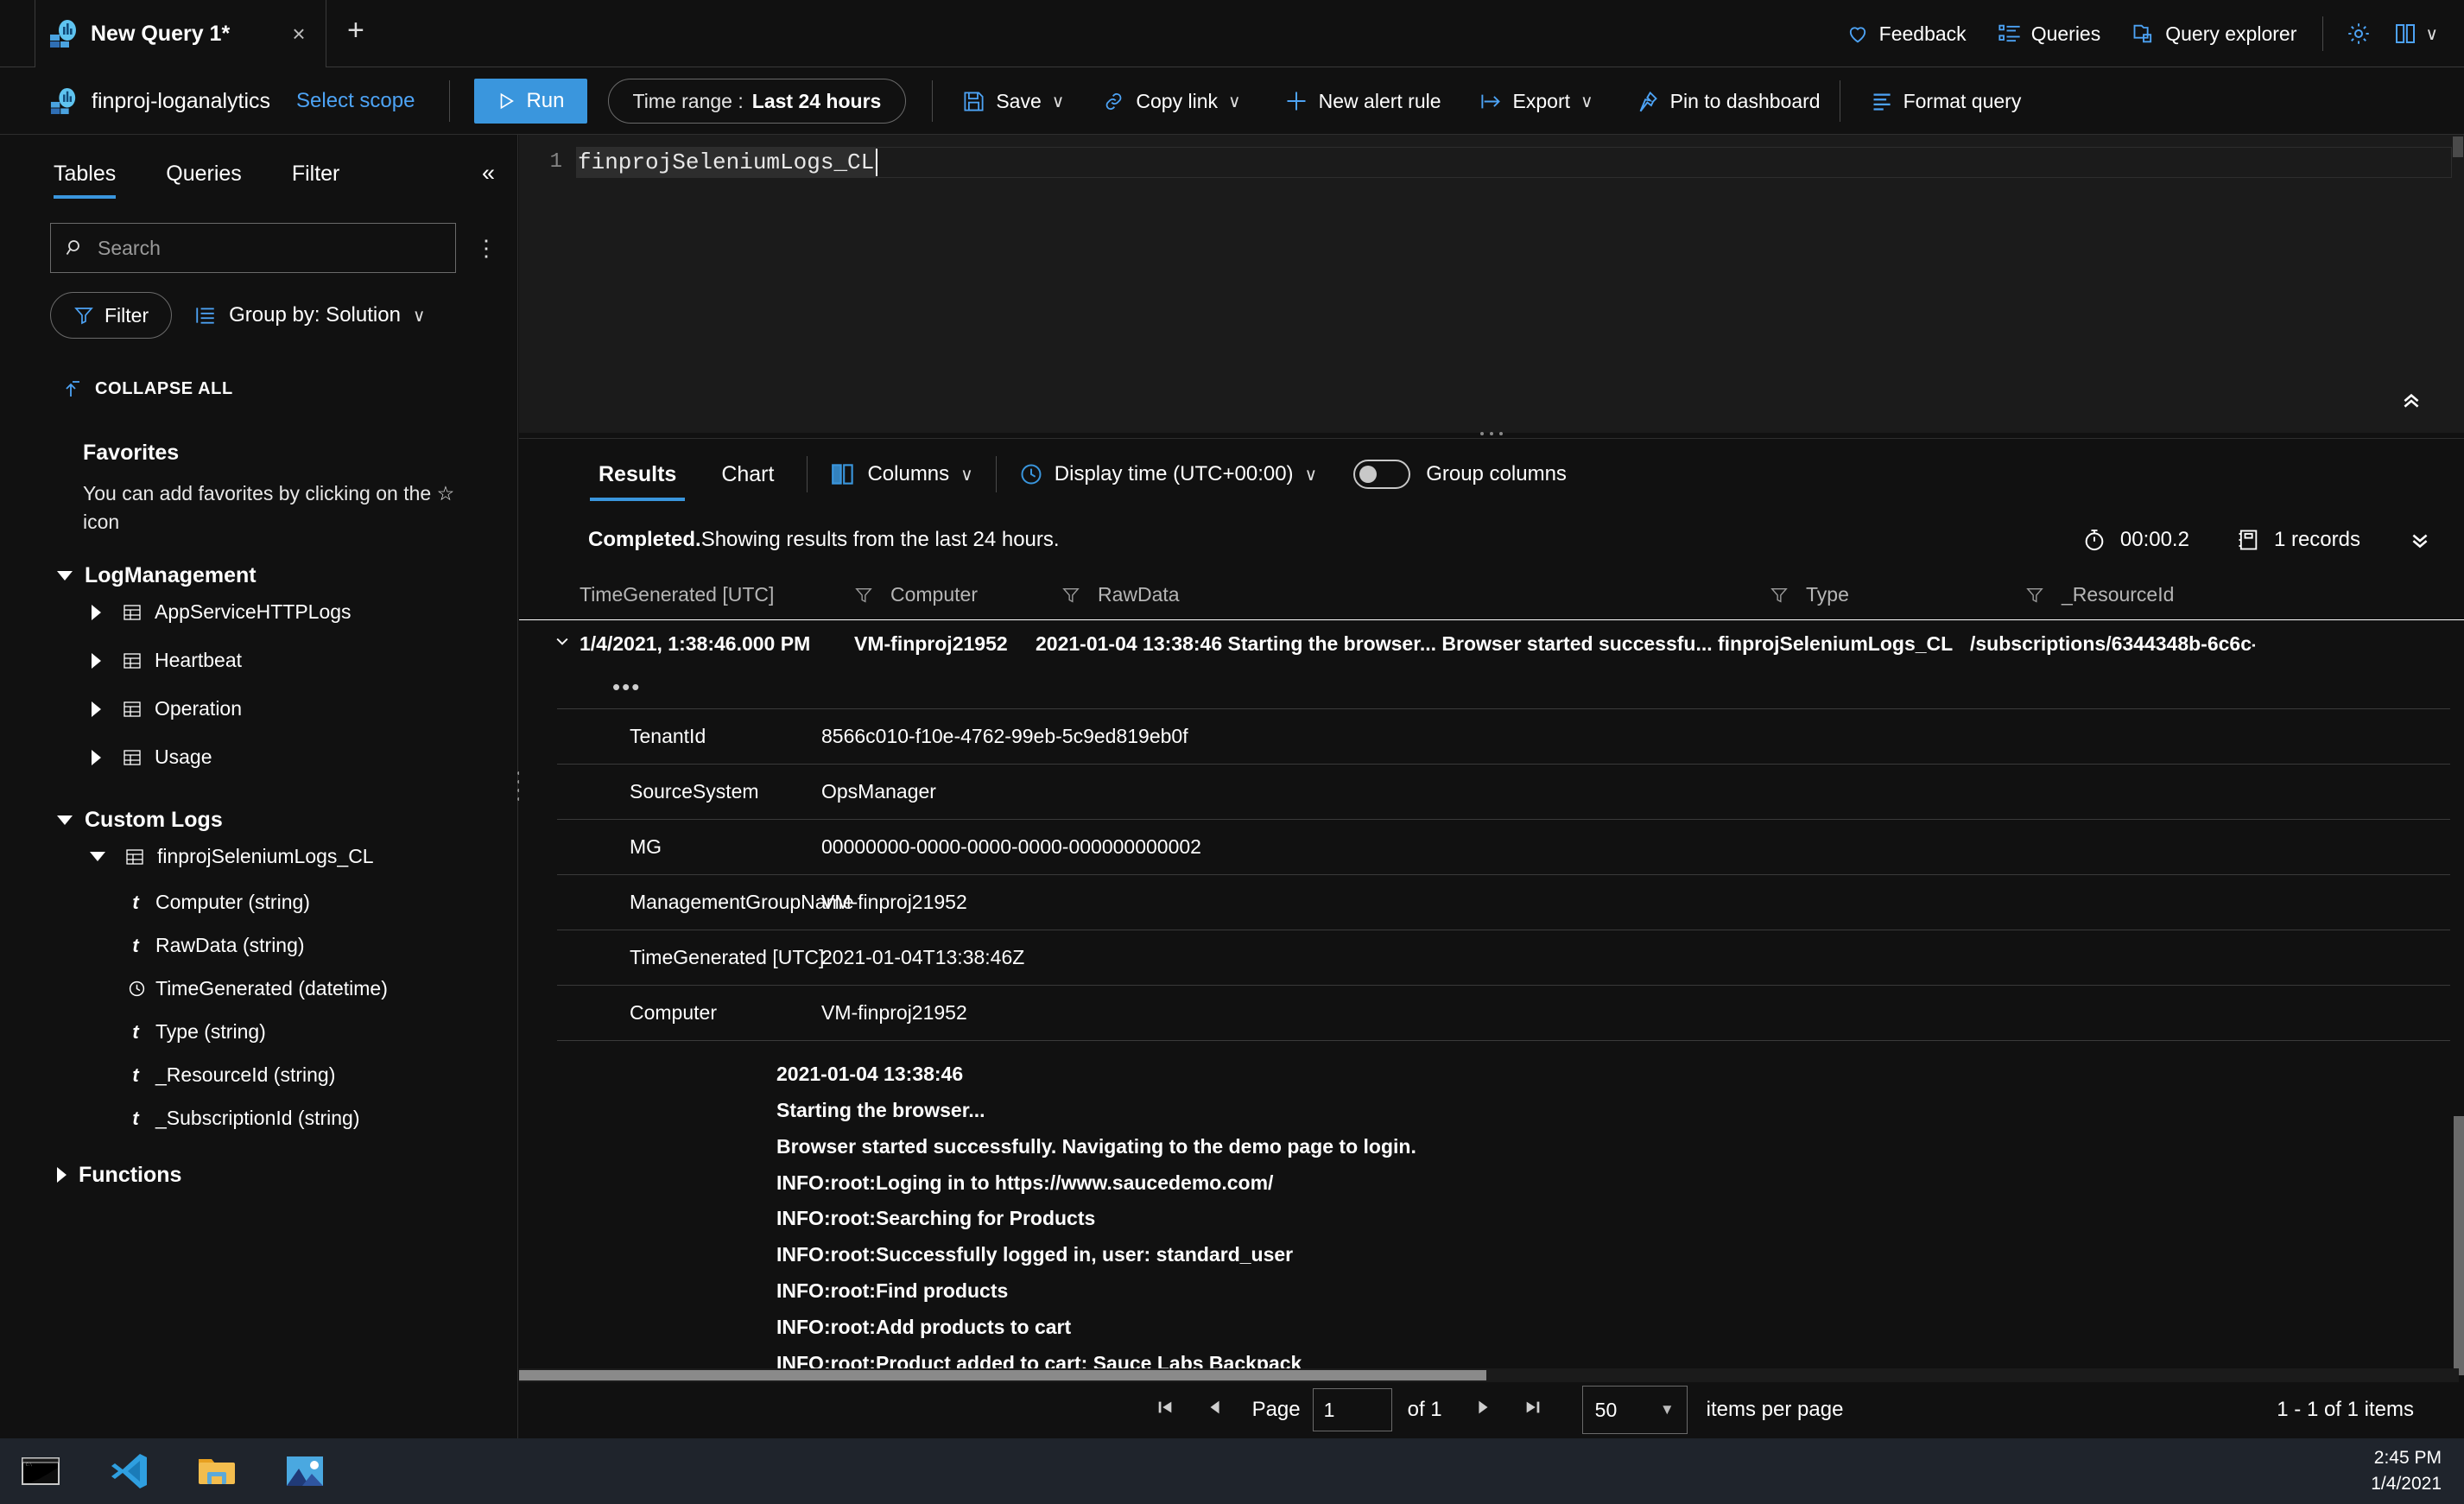 The image size is (2464, 1504). What do you see at coordinates (2411, 403) in the screenshot?
I see `collapse-editor-icon` at bounding box center [2411, 403].